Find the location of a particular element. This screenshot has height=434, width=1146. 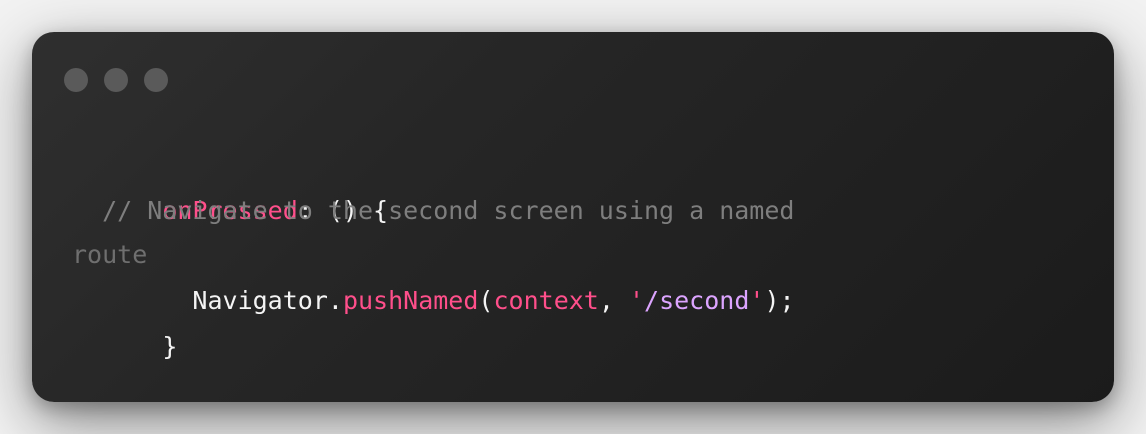

code-line-1: onPressed: () { is located at coordinates (230, 183).